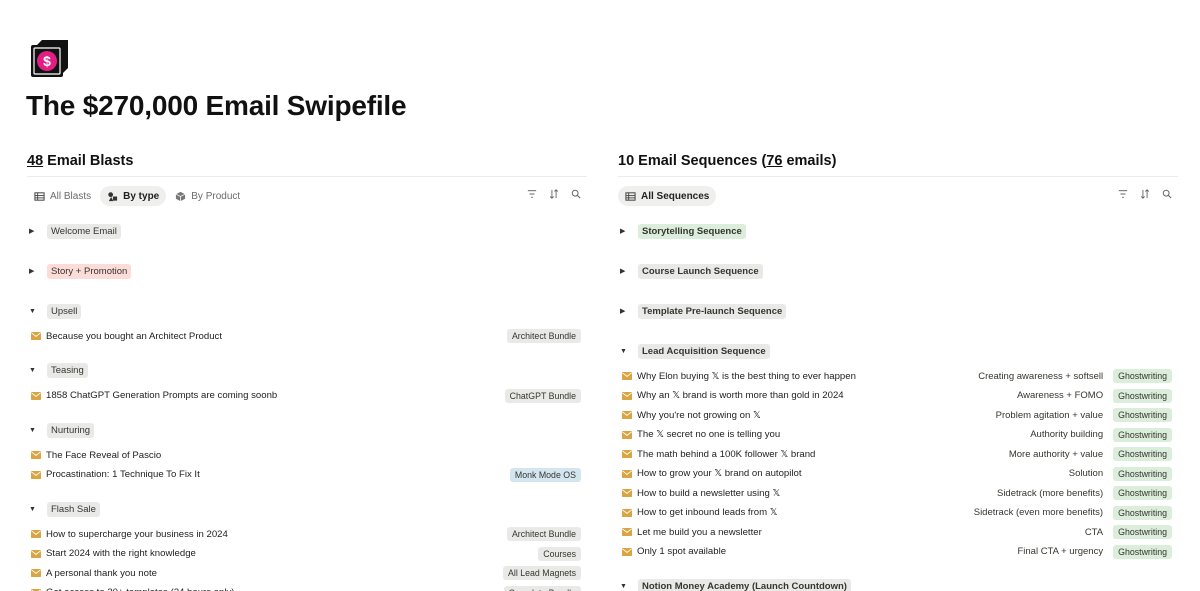 Image resolution: width=1200 pixels, height=591 pixels. Describe the element at coordinates (543, 336) in the screenshot. I see `item-properties: Architect Bundle` at that location.